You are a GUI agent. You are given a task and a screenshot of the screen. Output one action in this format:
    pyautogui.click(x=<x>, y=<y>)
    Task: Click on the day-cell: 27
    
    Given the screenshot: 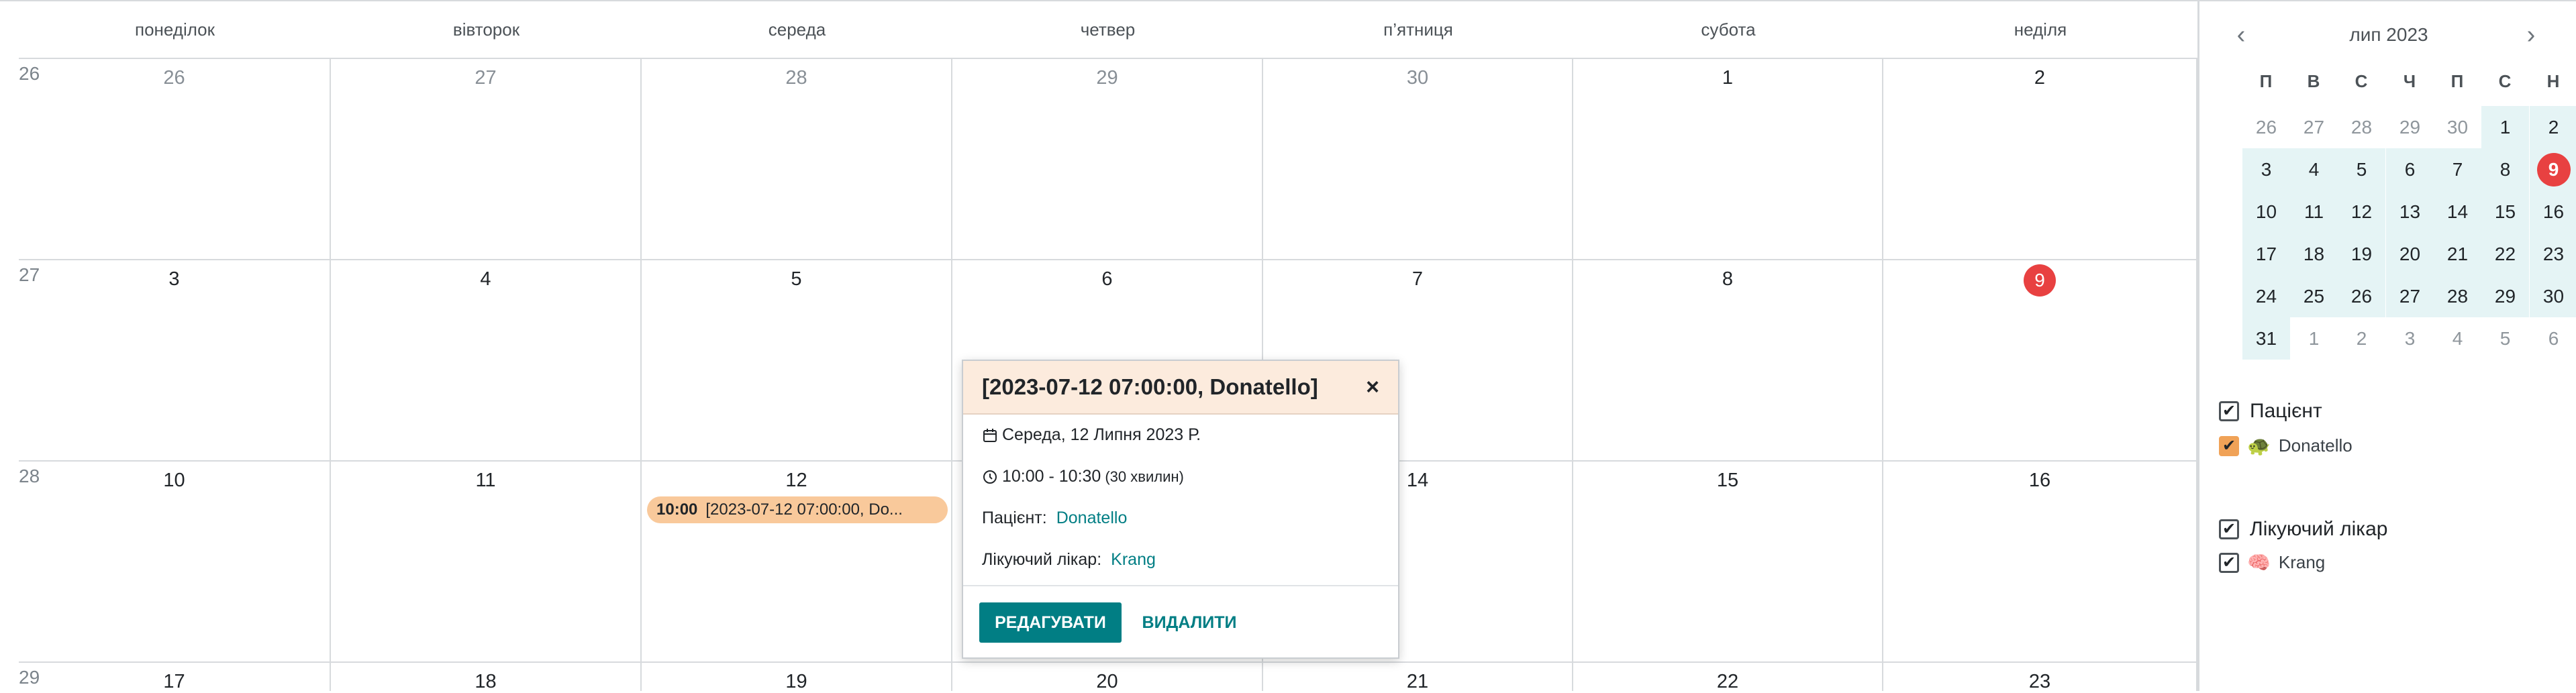 What is the action you would take?
    pyautogui.click(x=486, y=158)
    